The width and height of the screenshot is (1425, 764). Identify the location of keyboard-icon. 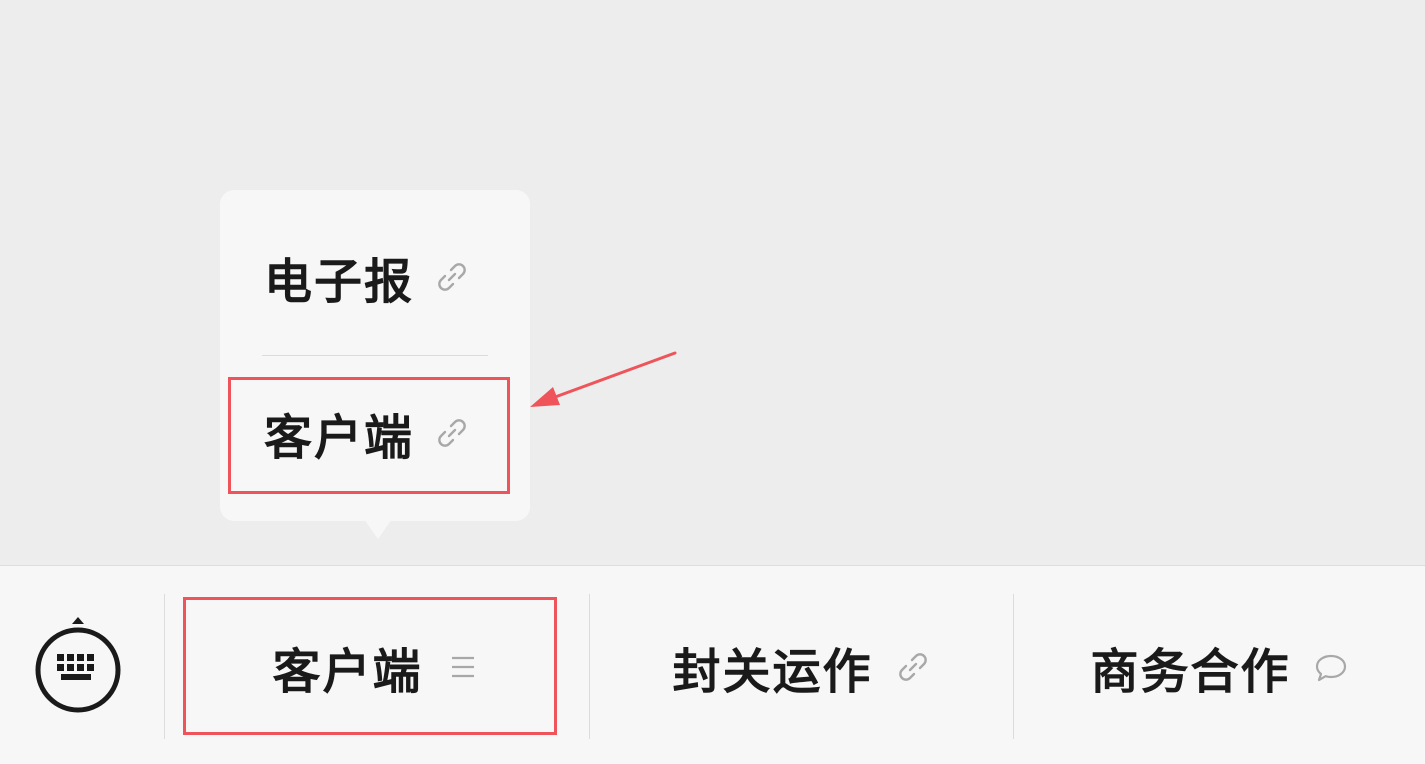
(78, 665).